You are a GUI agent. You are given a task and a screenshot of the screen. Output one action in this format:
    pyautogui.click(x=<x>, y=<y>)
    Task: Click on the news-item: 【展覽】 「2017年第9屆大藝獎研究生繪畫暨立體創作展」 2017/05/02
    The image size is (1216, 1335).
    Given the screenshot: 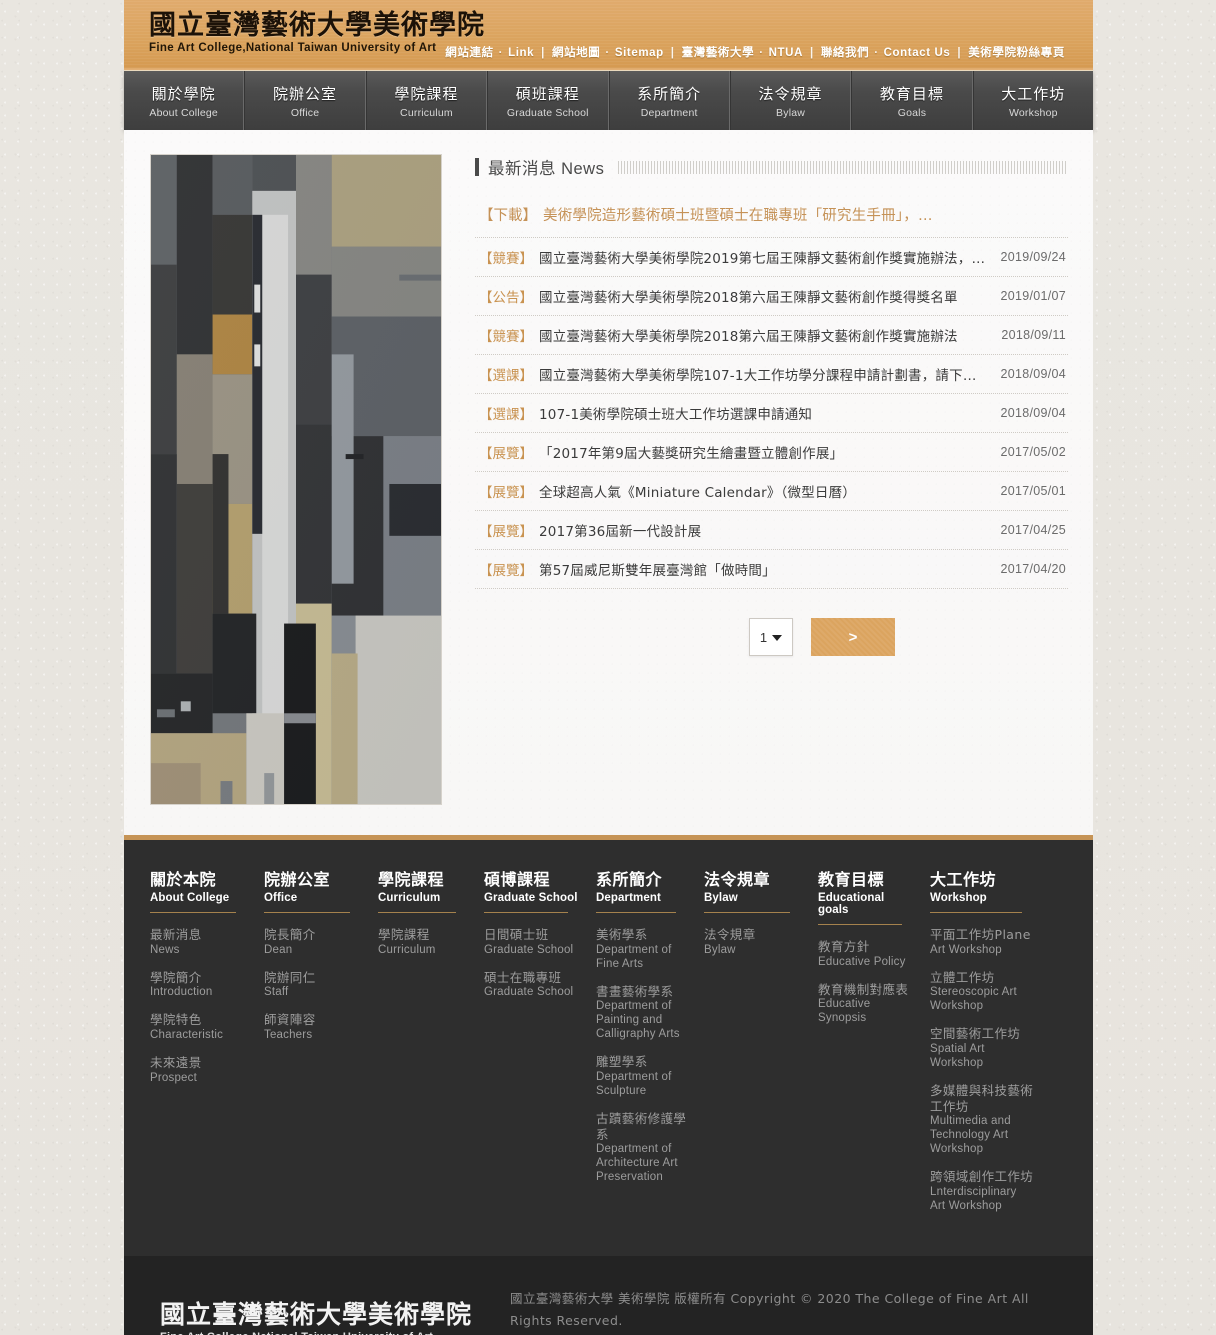 What is the action you would take?
    pyautogui.click(x=771, y=452)
    